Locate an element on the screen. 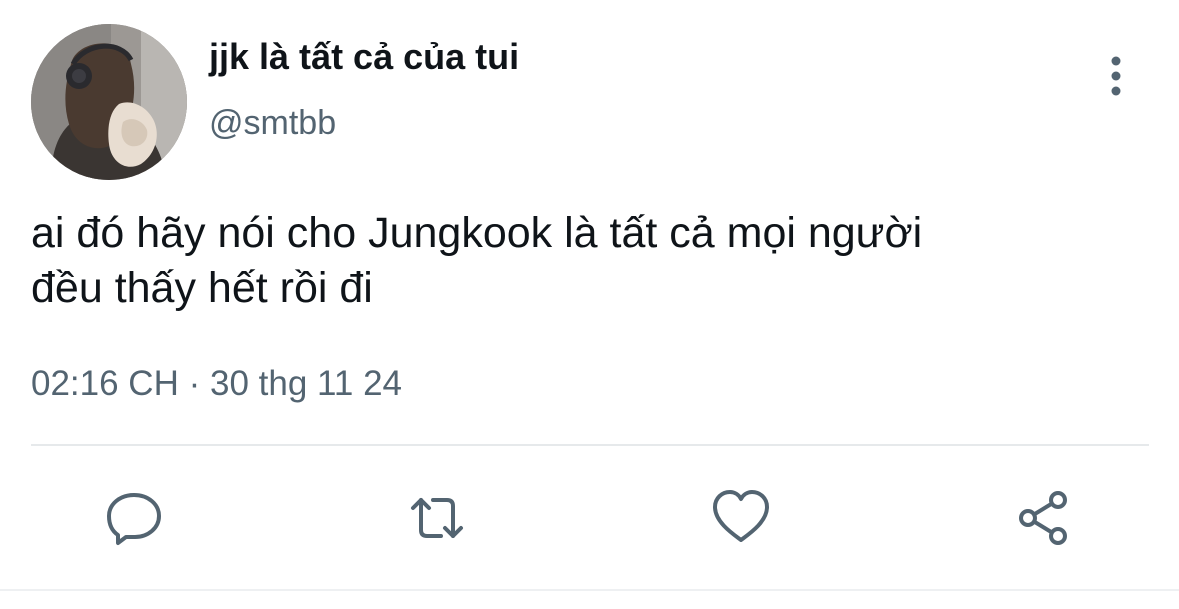 Image resolution: width=1179 pixels, height=609 pixels. avatar-photo is located at coordinates (109, 102).